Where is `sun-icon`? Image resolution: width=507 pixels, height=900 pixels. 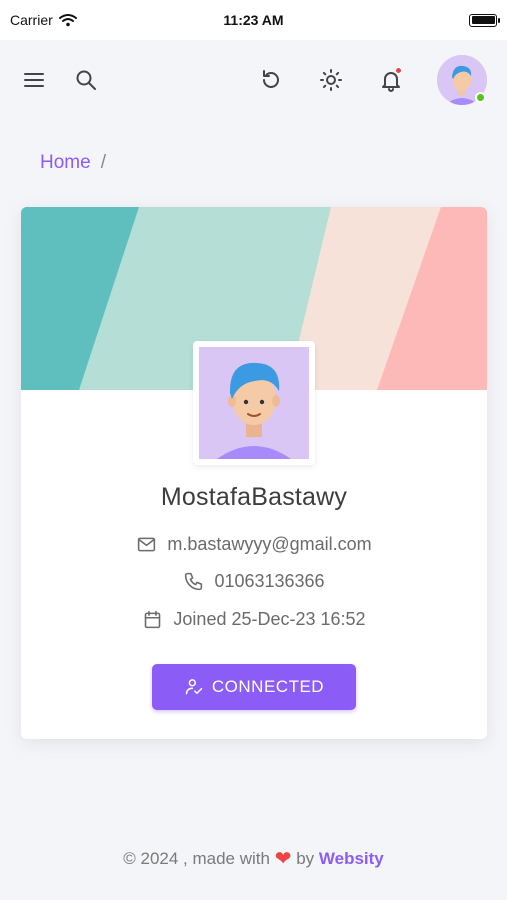
sun-icon is located at coordinates (331, 80).